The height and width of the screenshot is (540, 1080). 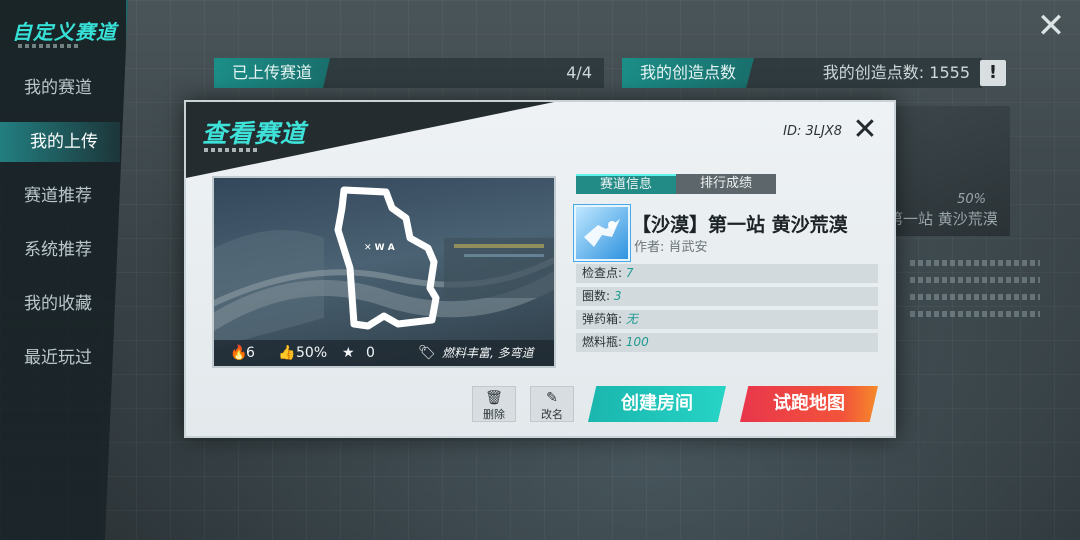 What do you see at coordinates (671, 247) in the screenshot?
I see `track-author: 作者: 肖武安` at bounding box center [671, 247].